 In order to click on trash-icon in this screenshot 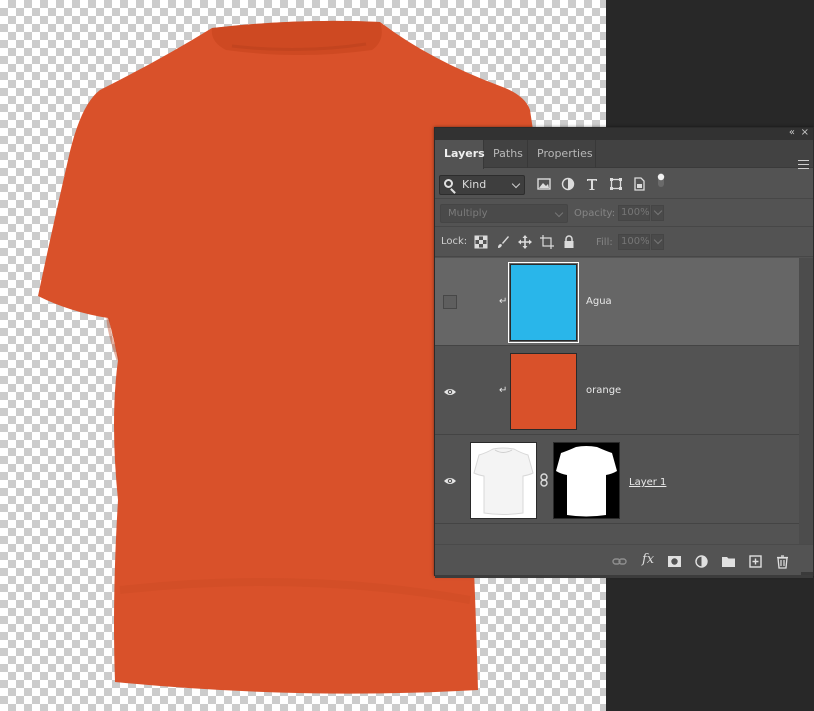, I will do `click(782, 561)`.